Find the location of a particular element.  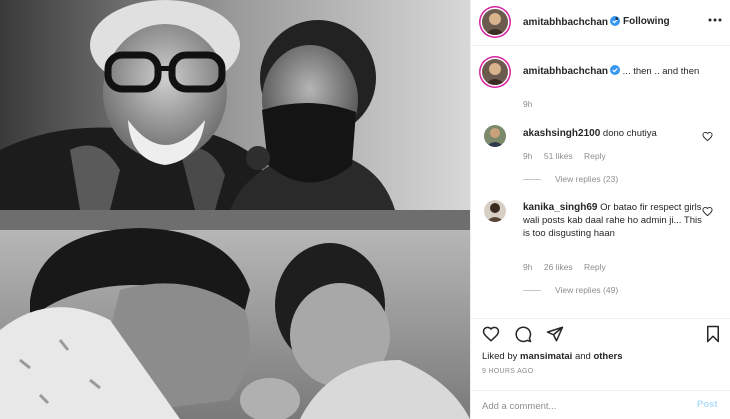

author-username: amitabhbachchan is located at coordinates (572, 22).